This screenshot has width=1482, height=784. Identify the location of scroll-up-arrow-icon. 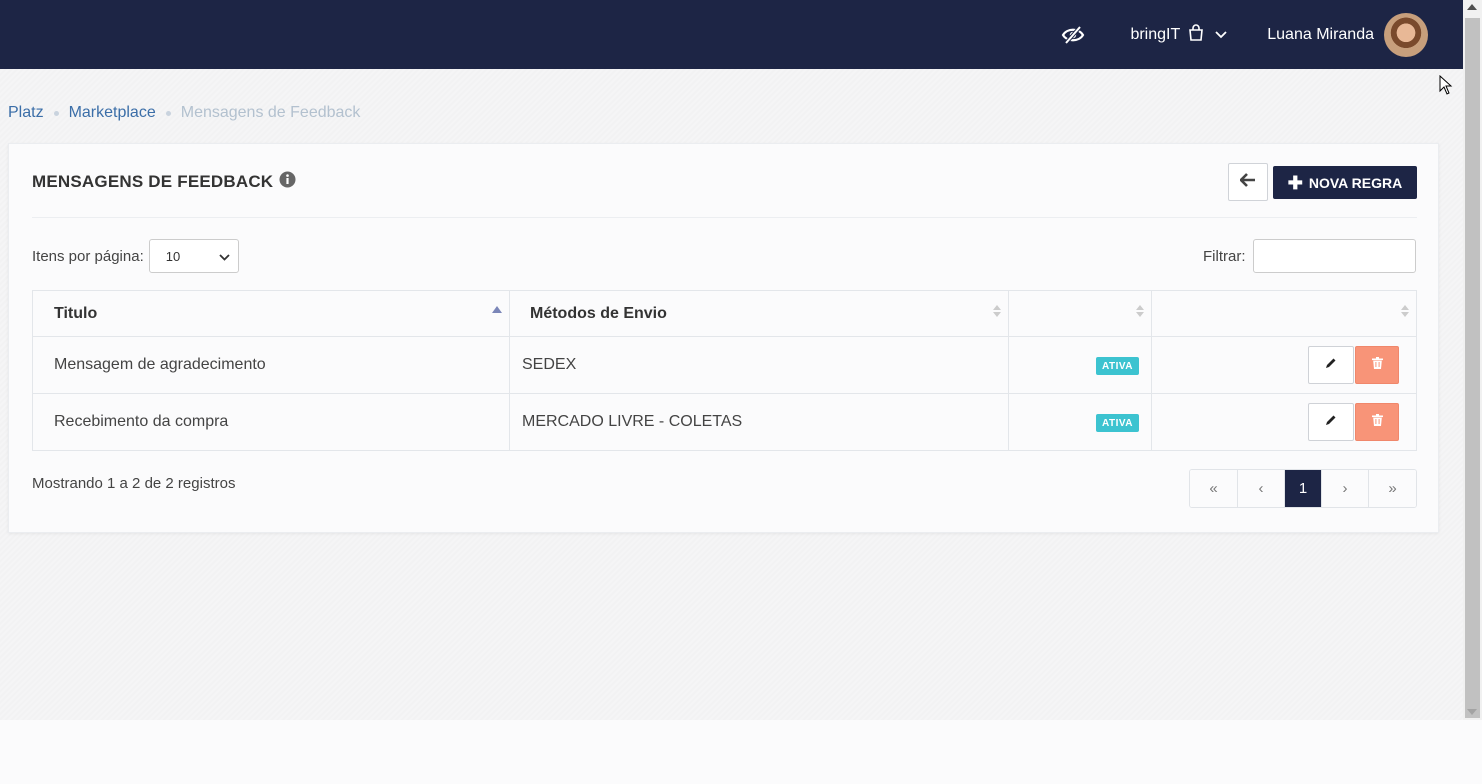
(1472, 7).